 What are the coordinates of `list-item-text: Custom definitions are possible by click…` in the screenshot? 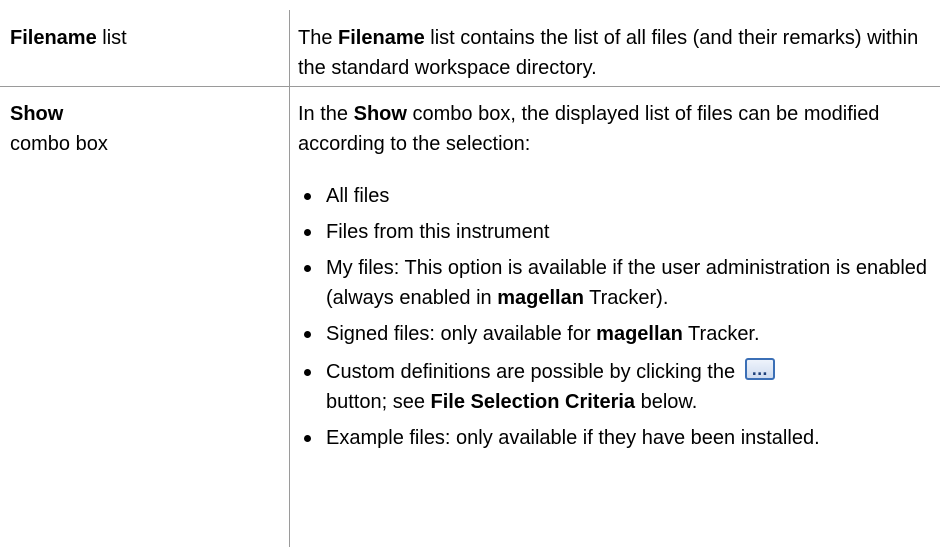 It's located at (533, 372).